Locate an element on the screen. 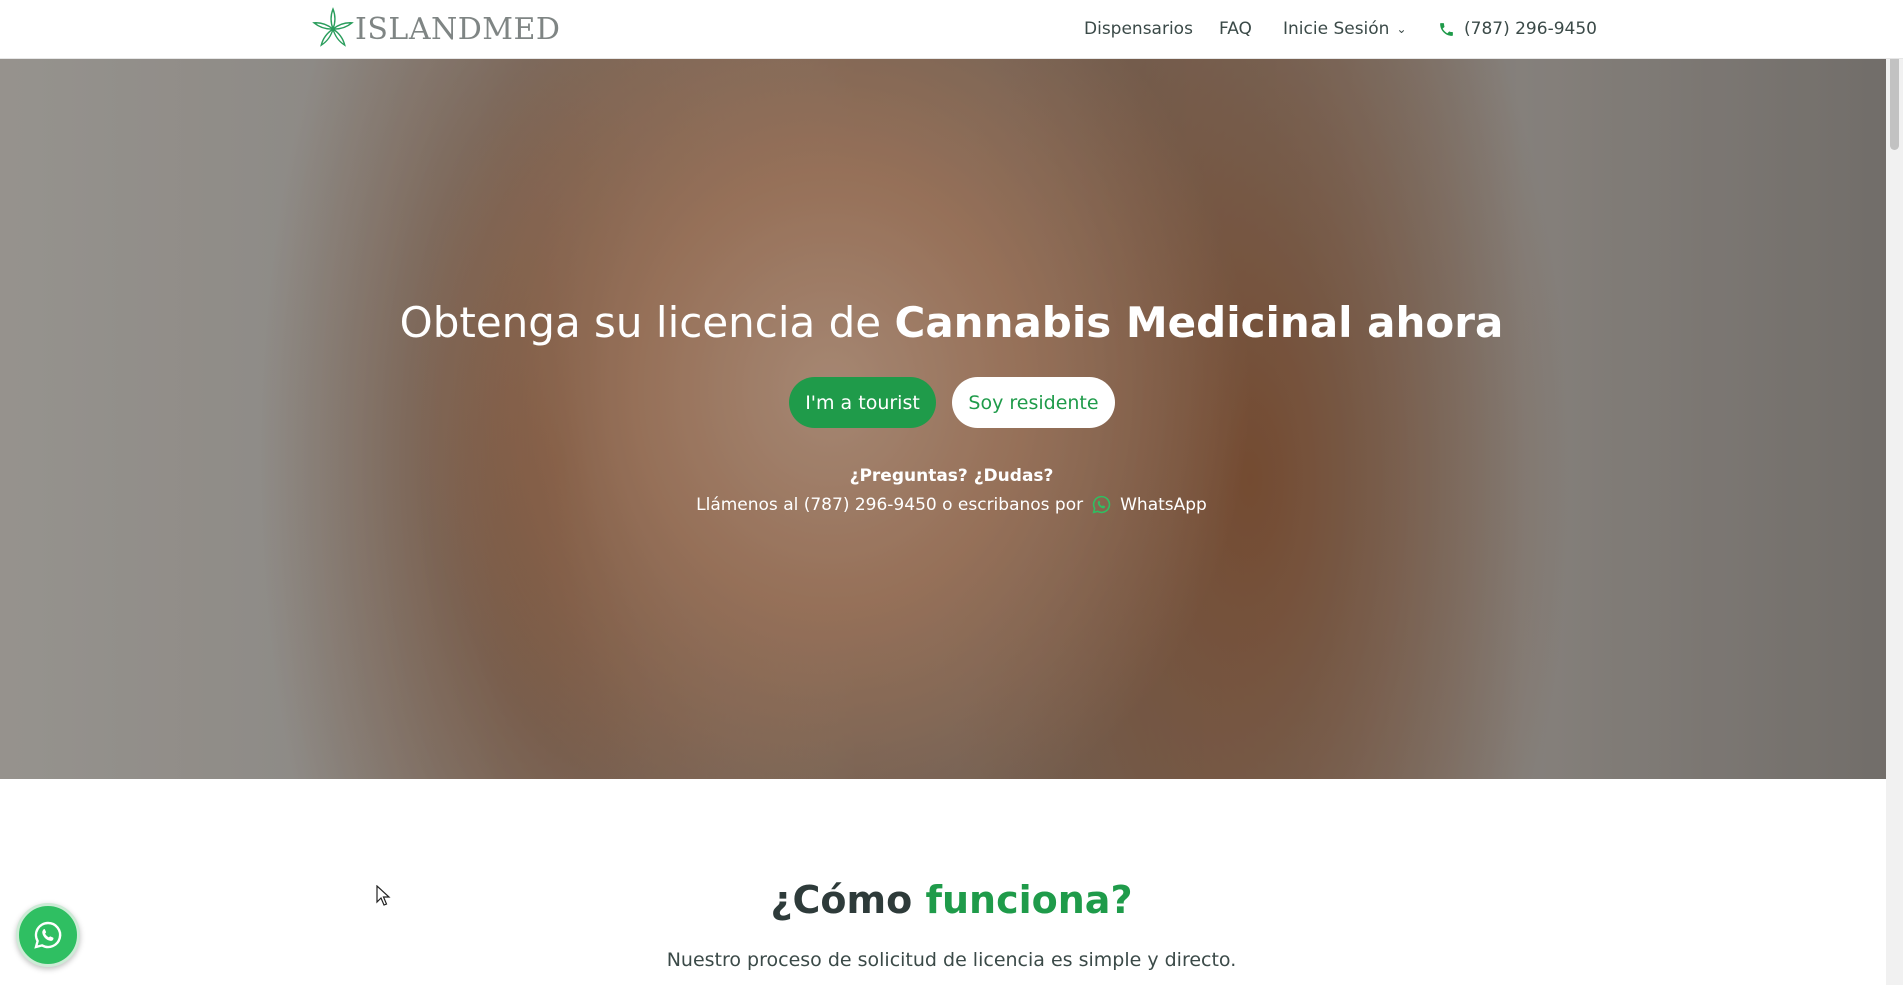  whatsapp-link: WhatsApp is located at coordinates (1163, 505).